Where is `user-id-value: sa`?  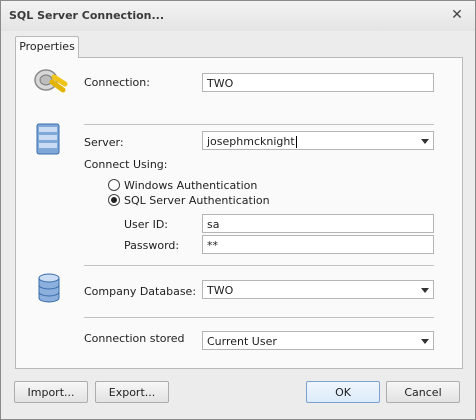
user-id-value: sa is located at coordinates (213, 224).